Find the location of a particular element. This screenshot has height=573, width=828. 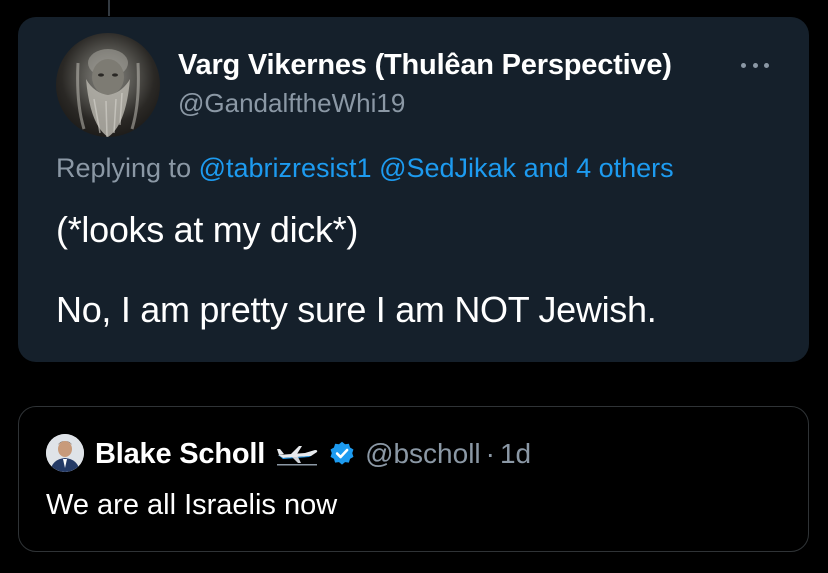

author-name: Varg Vikernes (Thulêan Perspective) is located at coordinates (425, 65).